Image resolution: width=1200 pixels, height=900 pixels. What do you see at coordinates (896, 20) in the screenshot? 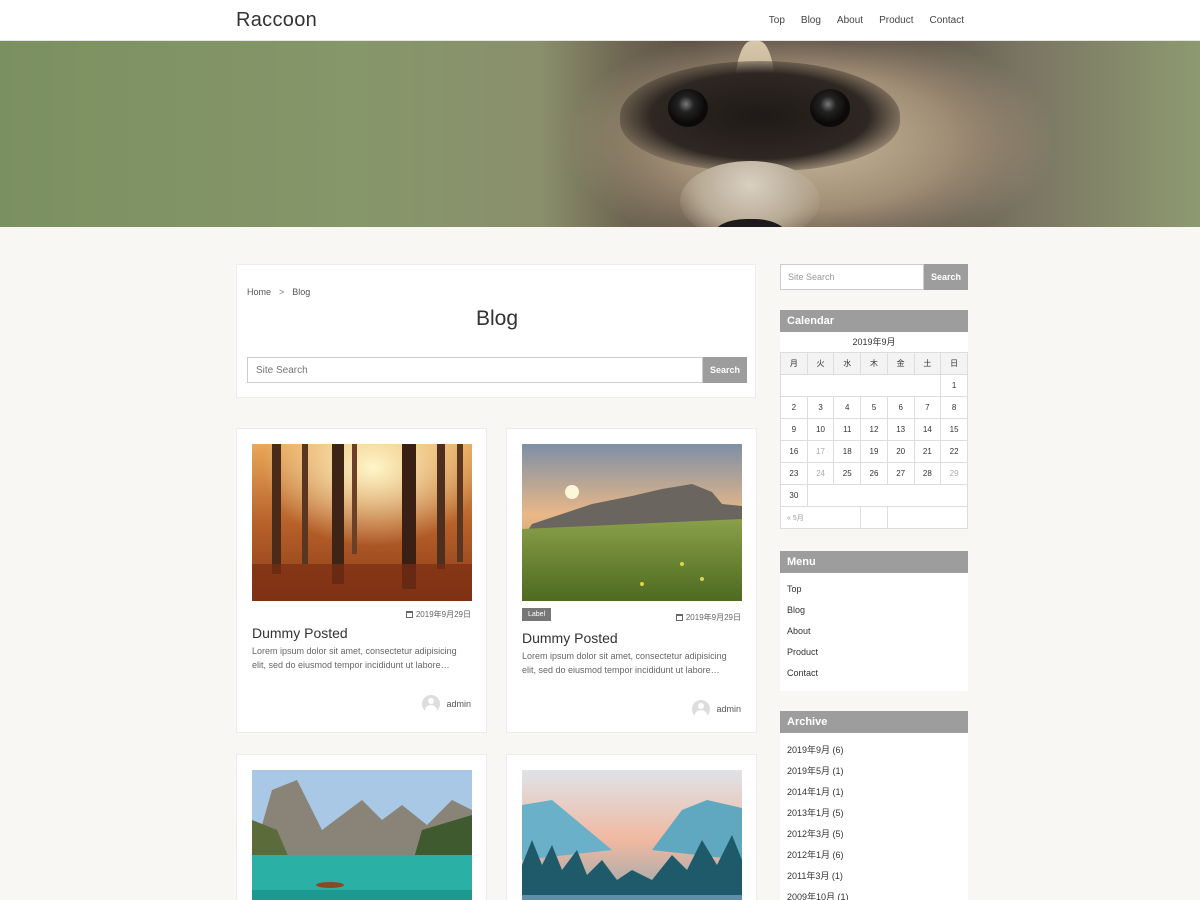
I see `nav-item-product: Product` at bounding box center [896, 20].